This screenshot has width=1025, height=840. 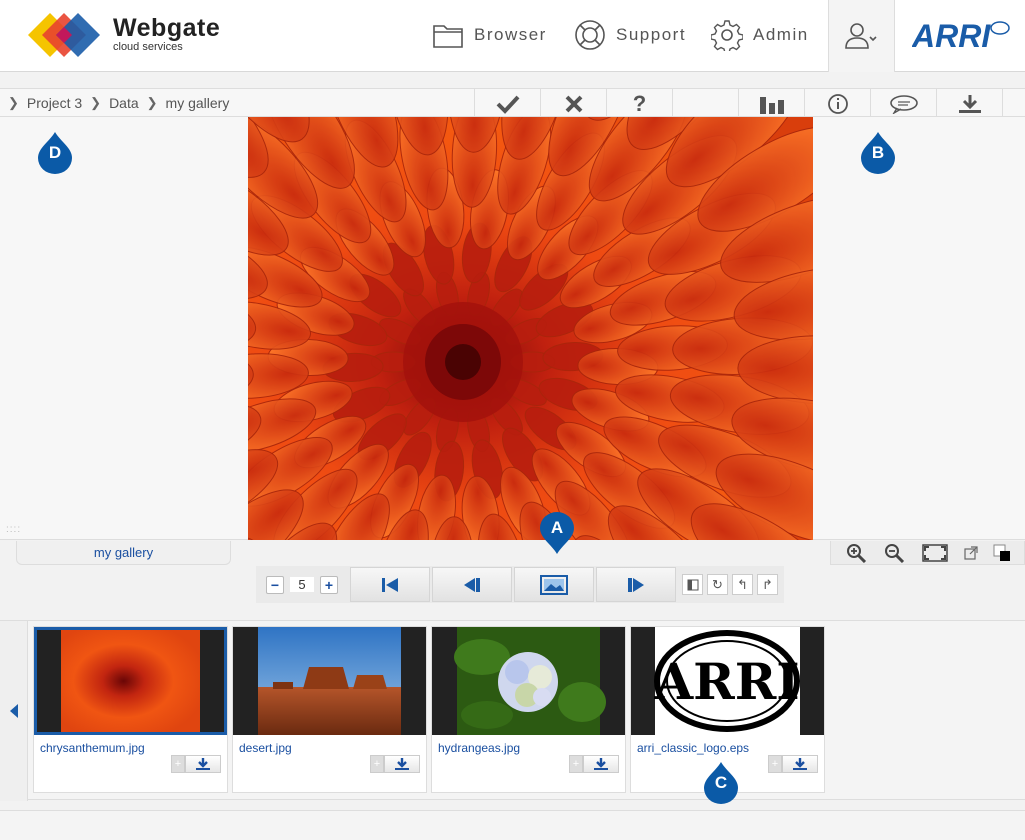 I want to click on approve-button, so click(x=507, y=103).